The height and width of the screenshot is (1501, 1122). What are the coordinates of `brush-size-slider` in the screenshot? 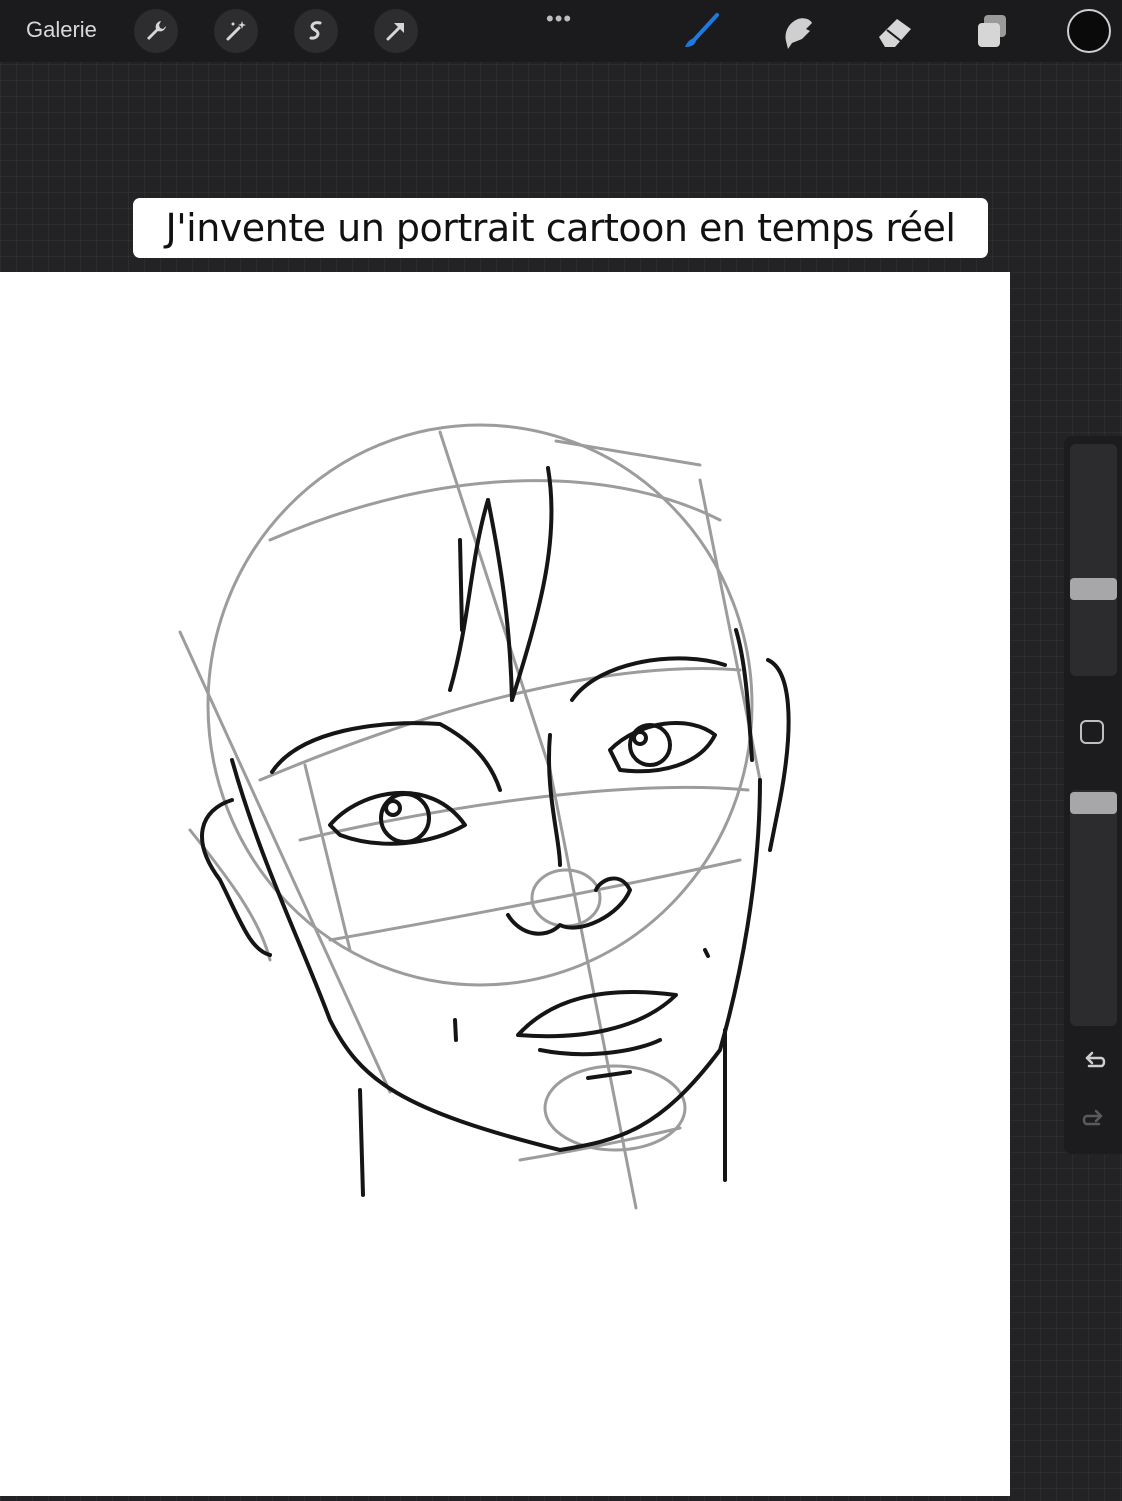 It's located at (1093, 560).